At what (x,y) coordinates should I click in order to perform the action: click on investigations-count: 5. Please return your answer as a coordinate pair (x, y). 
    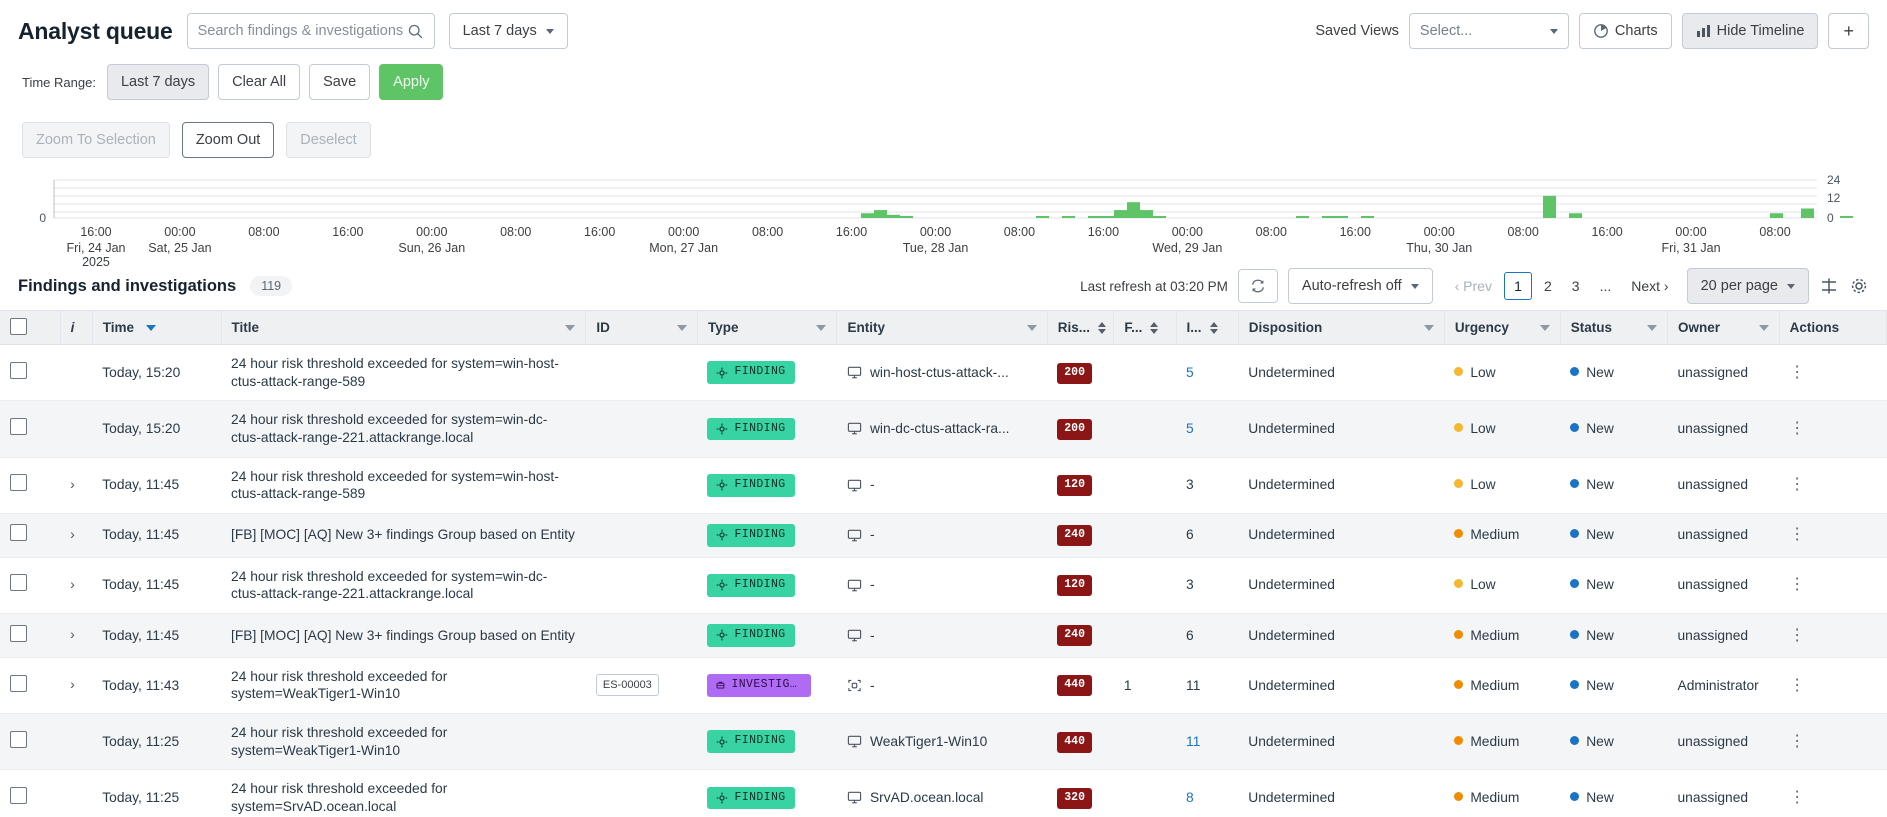
    Looking at the image, I should click on (1190, 372).